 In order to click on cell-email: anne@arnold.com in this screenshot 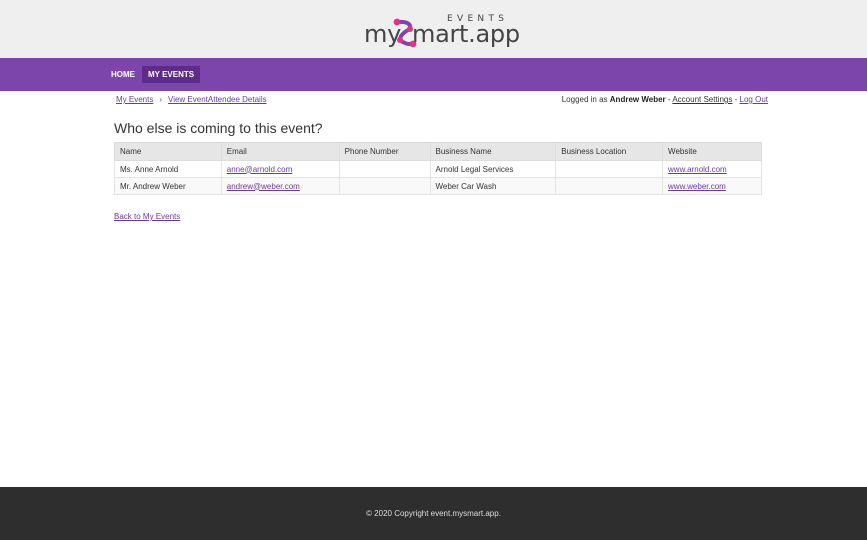, I will do `click(280, 169)`.